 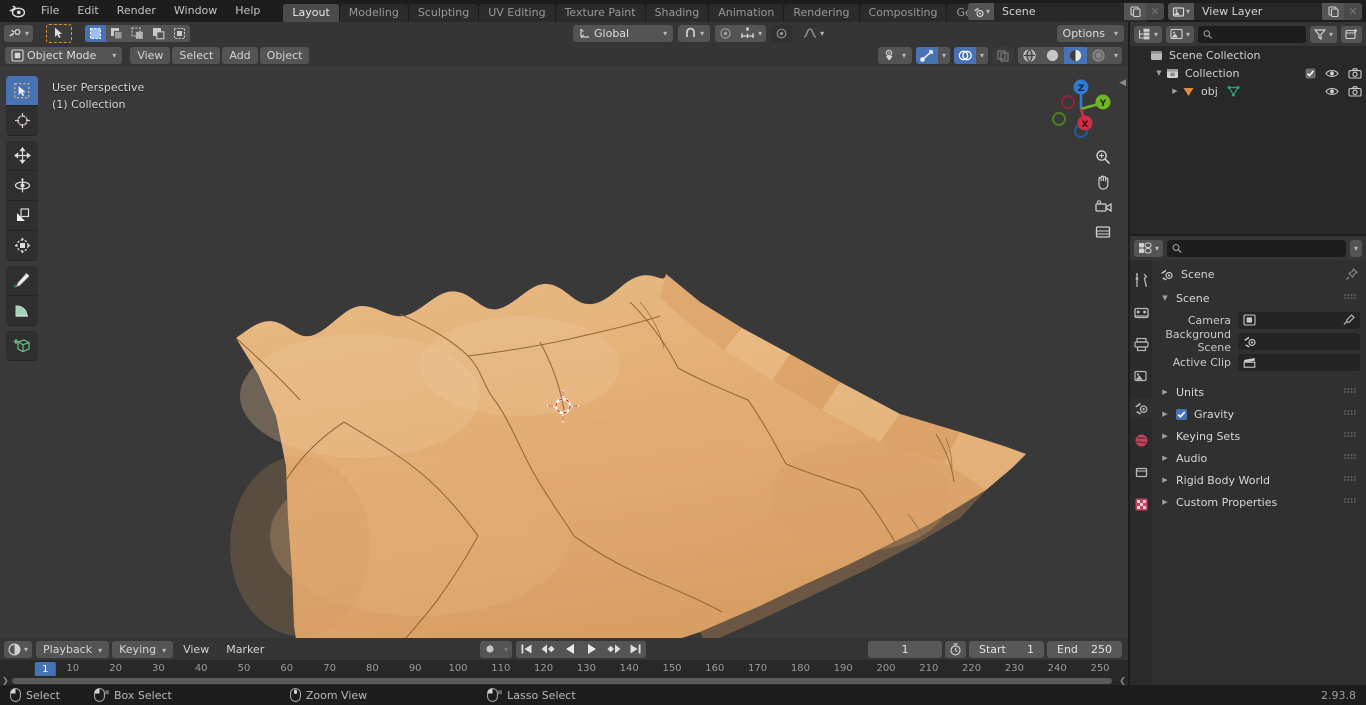 What do you see at coordinates (22, 216) in the screenshot?
I see `scale-tool` at bounding box center [22, 216].